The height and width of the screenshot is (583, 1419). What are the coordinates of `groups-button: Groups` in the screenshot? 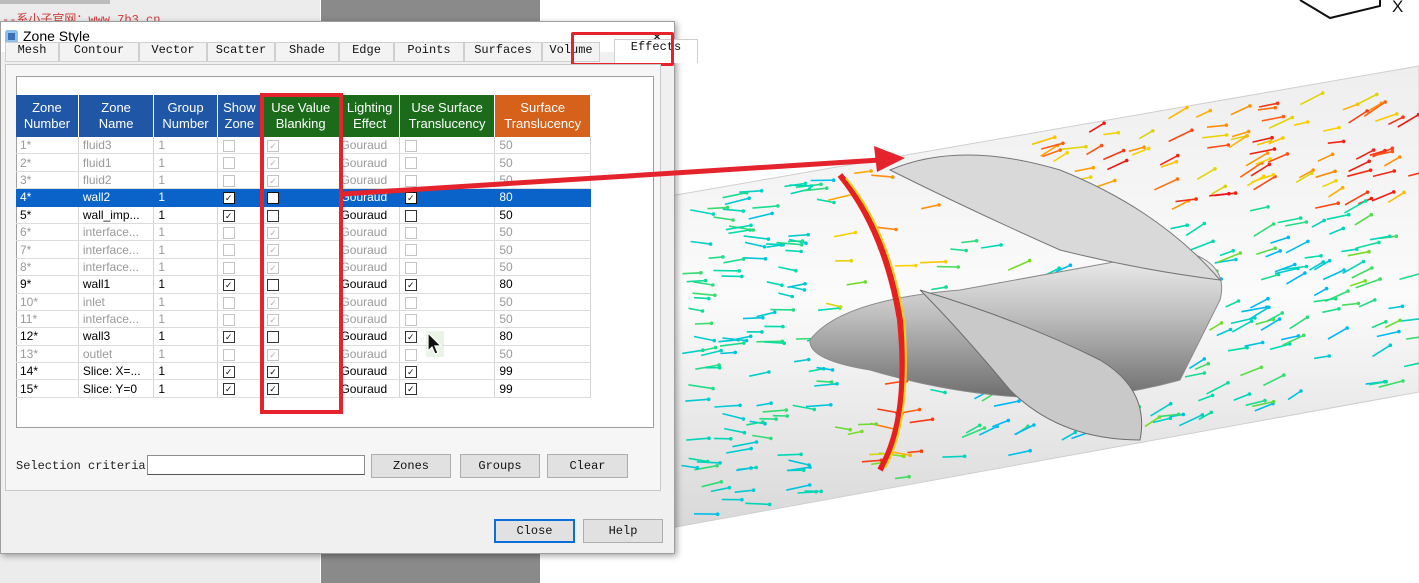 It's located at (500, 466).